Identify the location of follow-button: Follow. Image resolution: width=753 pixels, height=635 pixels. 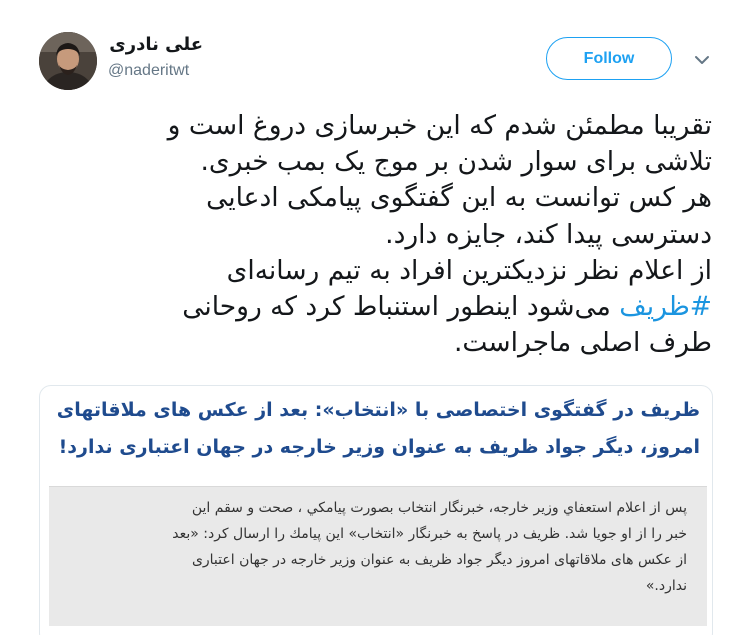
(609, 58).